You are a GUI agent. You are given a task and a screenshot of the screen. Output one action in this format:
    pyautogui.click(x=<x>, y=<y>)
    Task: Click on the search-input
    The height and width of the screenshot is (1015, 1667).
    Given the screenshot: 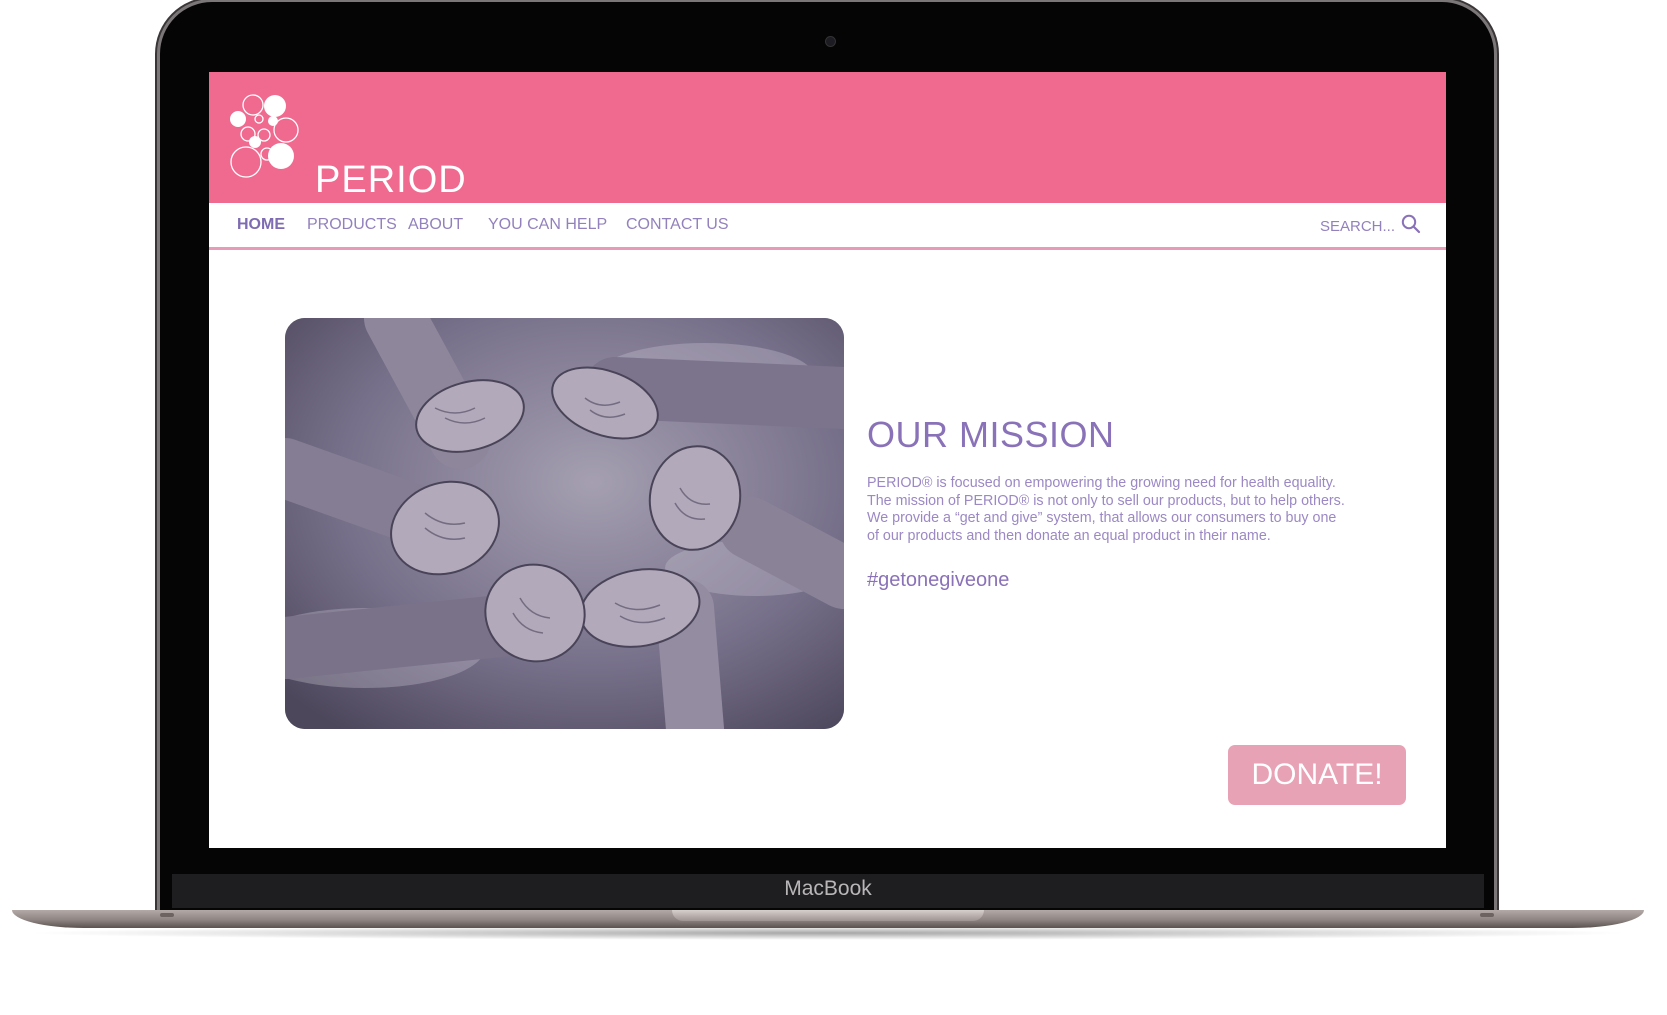 What is the action you would take?
    pyautogui.click(x=1355, y=226)
    